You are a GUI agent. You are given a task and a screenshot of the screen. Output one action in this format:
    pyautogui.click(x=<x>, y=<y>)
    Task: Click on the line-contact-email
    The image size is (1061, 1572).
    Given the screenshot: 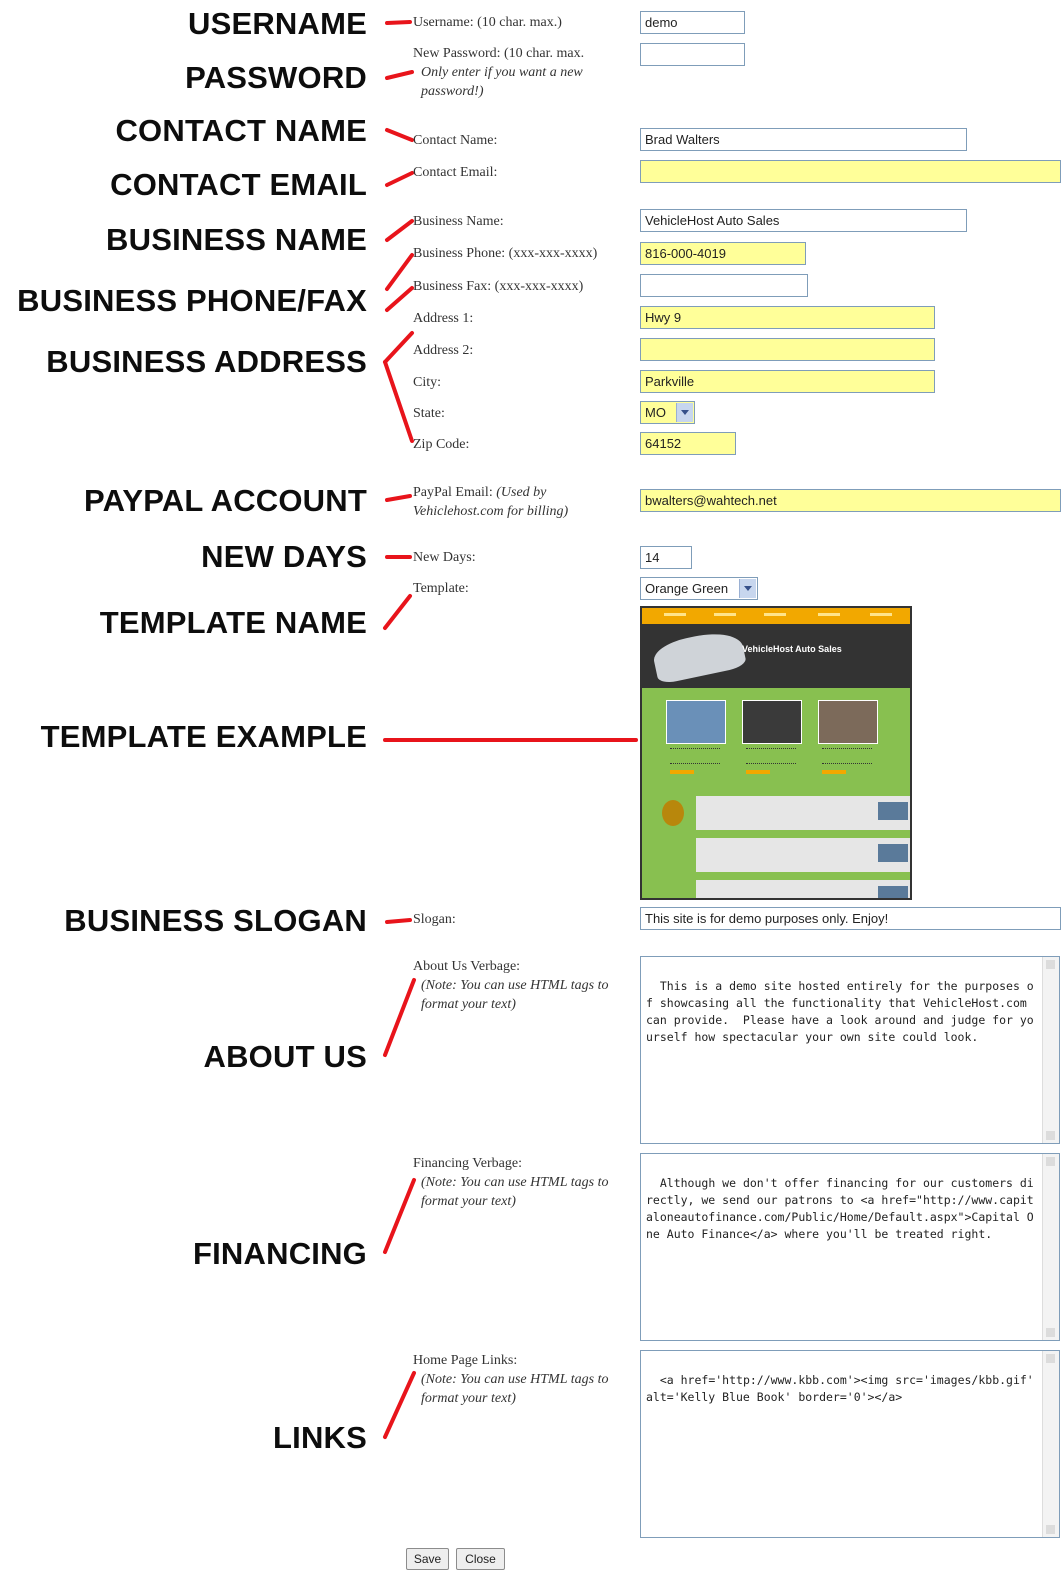 What is the action you would take?
    pyautogui.click(x=399, y=179)
    